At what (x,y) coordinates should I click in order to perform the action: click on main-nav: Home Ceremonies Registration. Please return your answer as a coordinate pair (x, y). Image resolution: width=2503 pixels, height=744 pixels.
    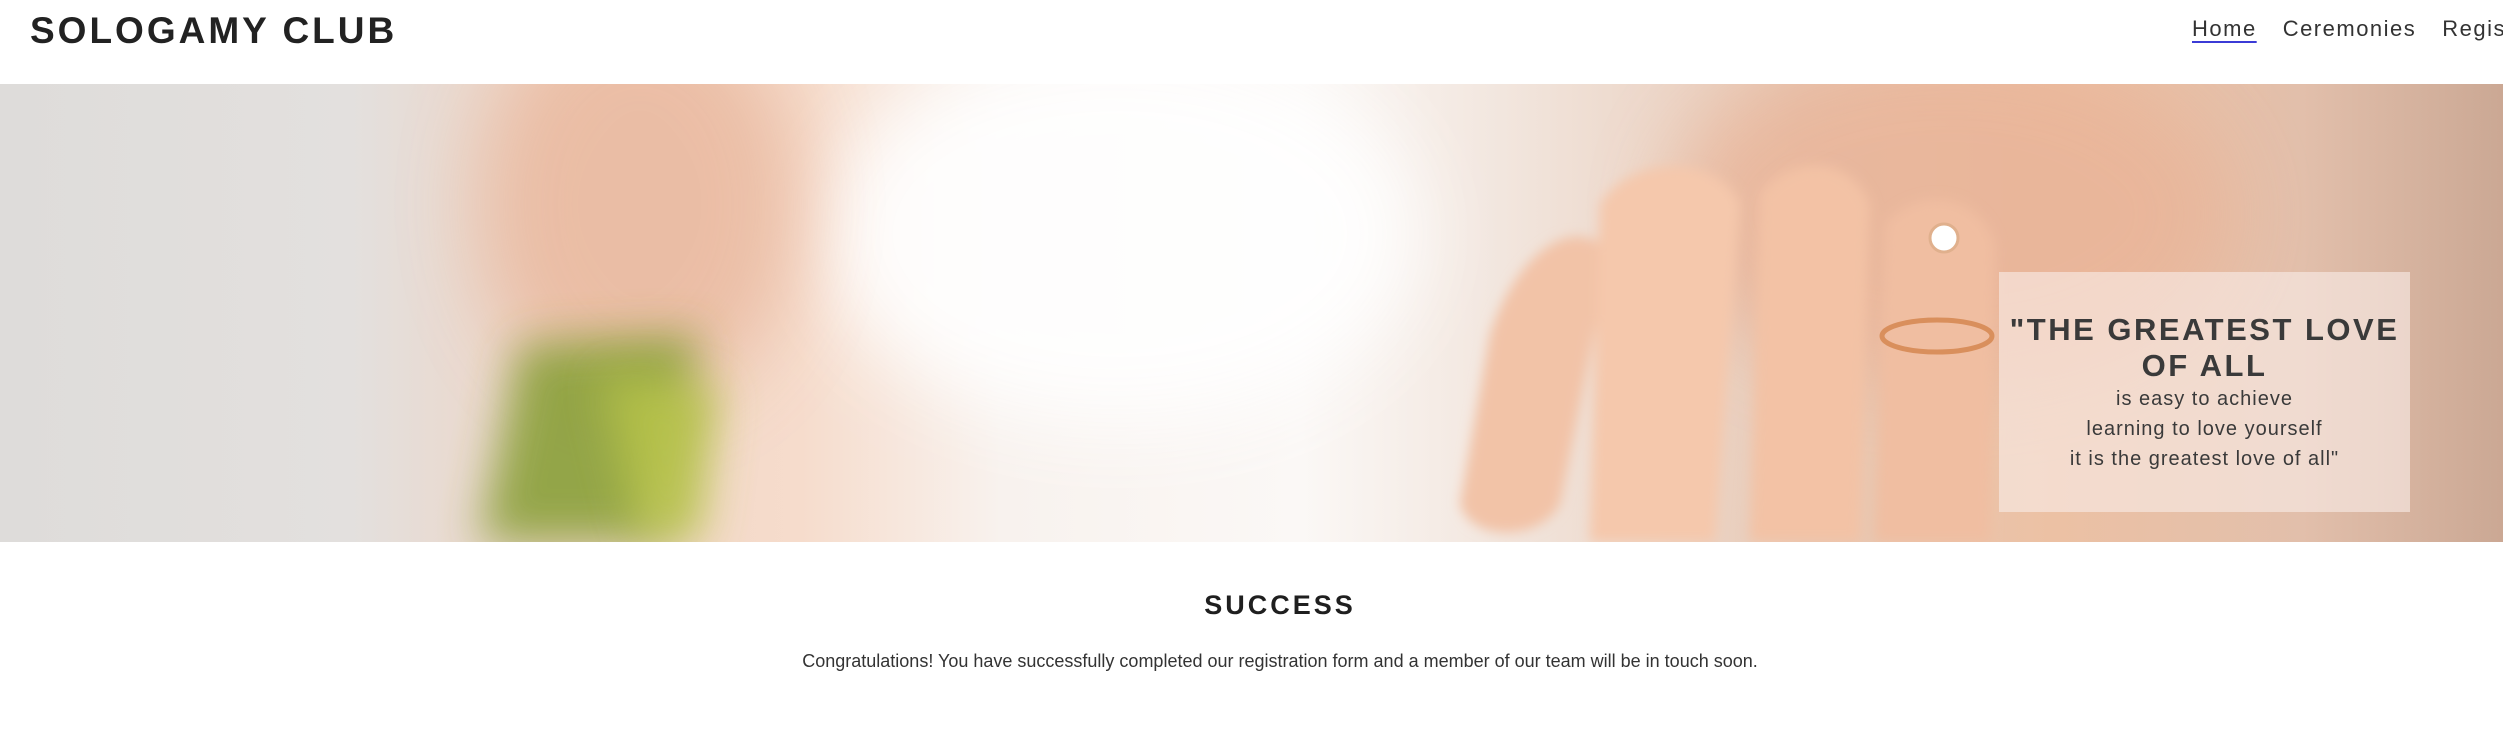
    Looking at the image, I should click on (2347, 33).